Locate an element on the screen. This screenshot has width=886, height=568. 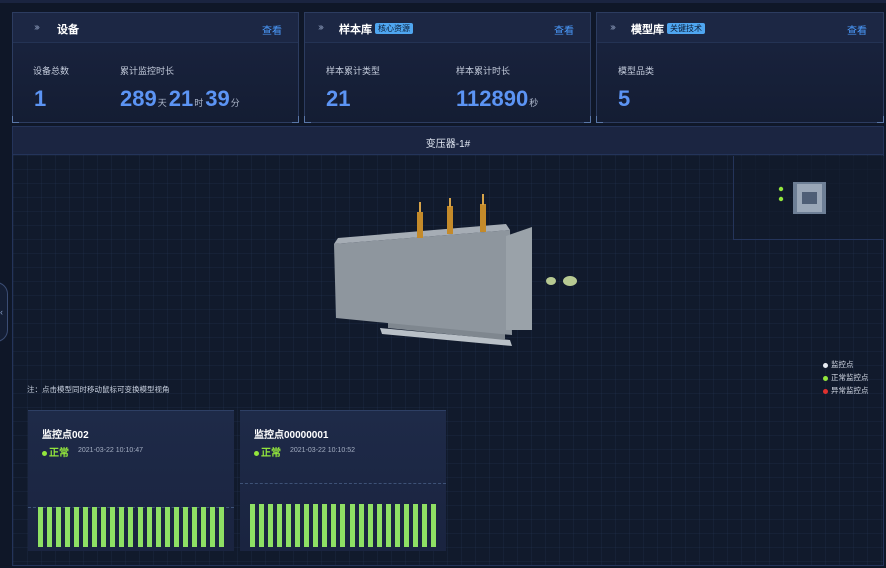
monitor-name: 监控点00000001 is located at coordinates (291, 435).